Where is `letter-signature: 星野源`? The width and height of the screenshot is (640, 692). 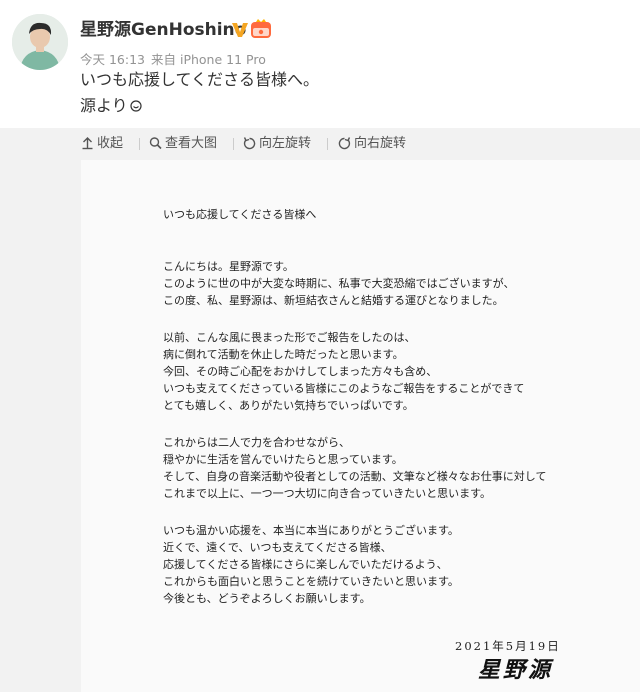
letter-signature: 星野源 is located at coordinates (516, 670).